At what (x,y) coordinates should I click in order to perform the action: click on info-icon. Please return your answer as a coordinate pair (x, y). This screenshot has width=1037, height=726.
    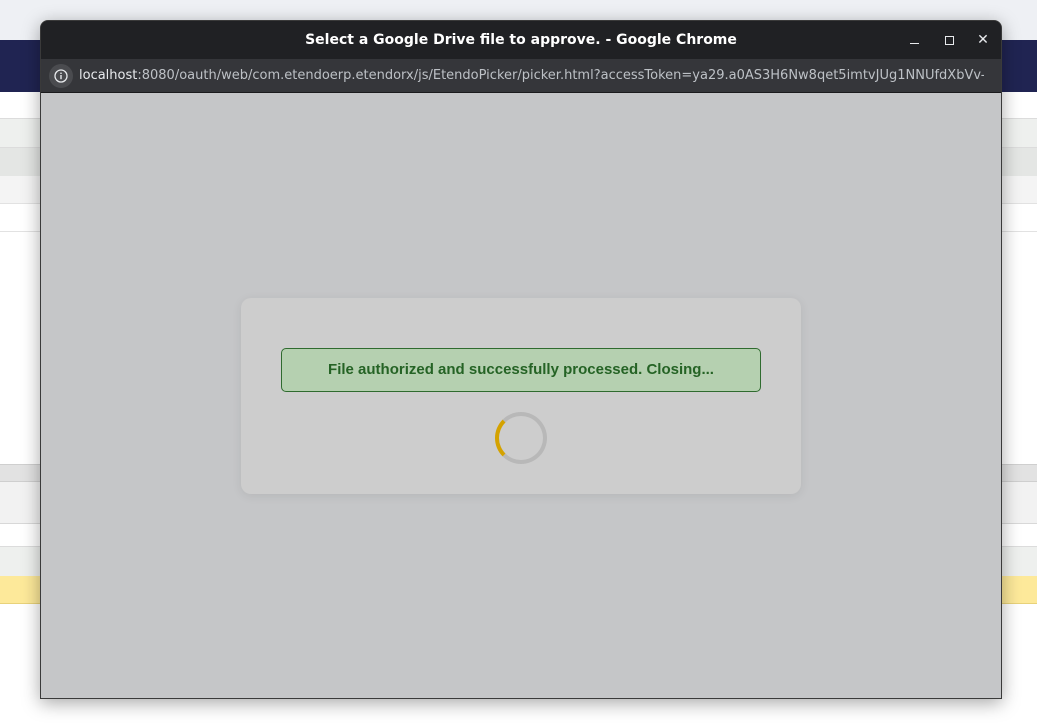
    Looking at the image, I should click on (61, 76).